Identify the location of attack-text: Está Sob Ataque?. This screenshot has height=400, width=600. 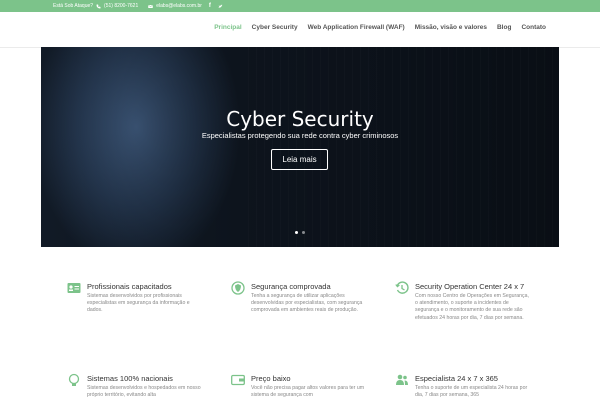
(73, 6).